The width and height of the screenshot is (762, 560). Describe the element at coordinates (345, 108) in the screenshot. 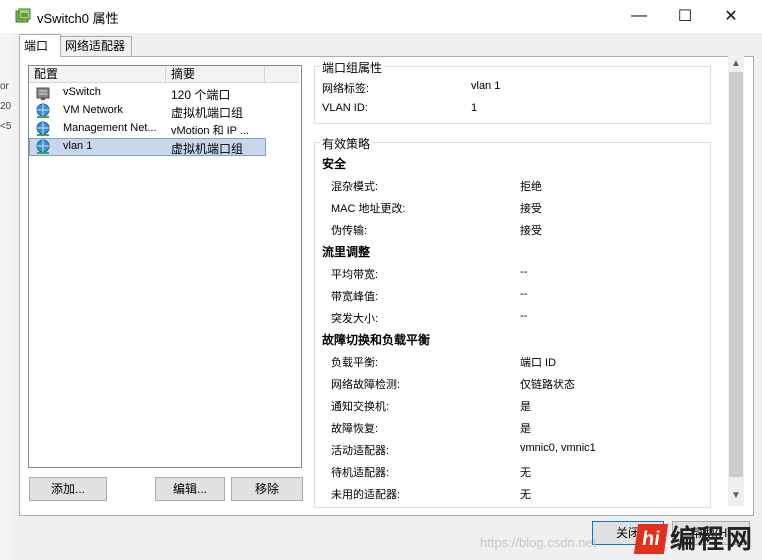

I see `vlan-id-key: VLAN ID:` at that location.